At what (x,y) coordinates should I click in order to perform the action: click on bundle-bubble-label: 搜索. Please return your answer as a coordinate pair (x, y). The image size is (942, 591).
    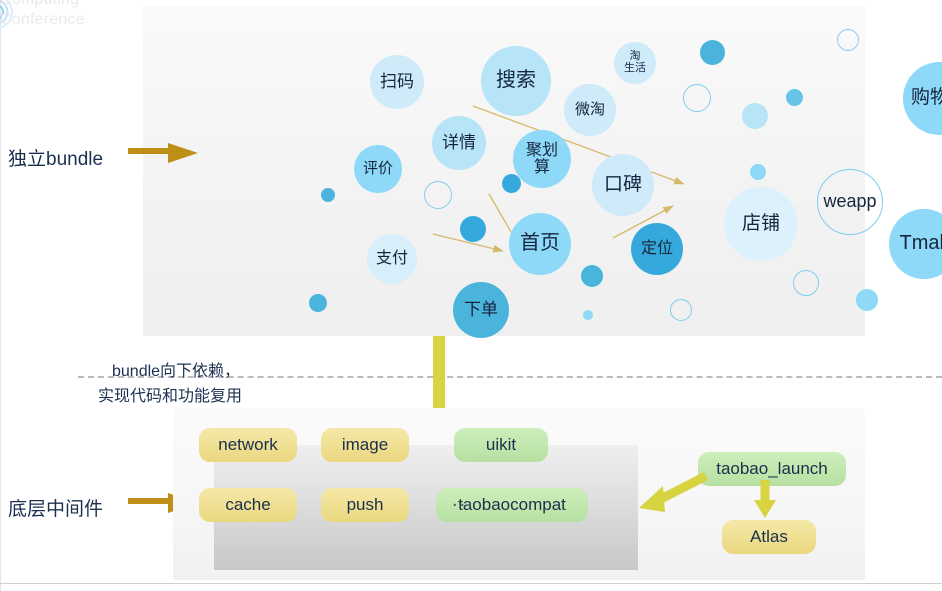
    Looking at the image, I should click on (516, 80).